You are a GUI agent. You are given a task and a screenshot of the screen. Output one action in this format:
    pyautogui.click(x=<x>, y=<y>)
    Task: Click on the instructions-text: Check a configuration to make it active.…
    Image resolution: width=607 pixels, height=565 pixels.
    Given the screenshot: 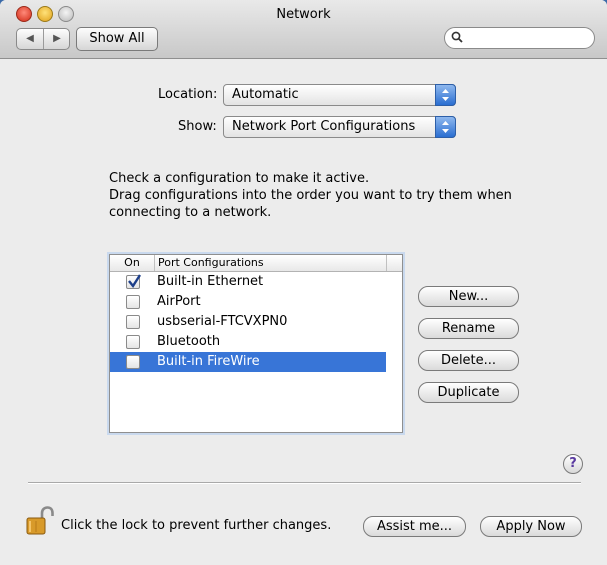 What is the action you would take?
    pyautogui.click(x=310, y=195)
    